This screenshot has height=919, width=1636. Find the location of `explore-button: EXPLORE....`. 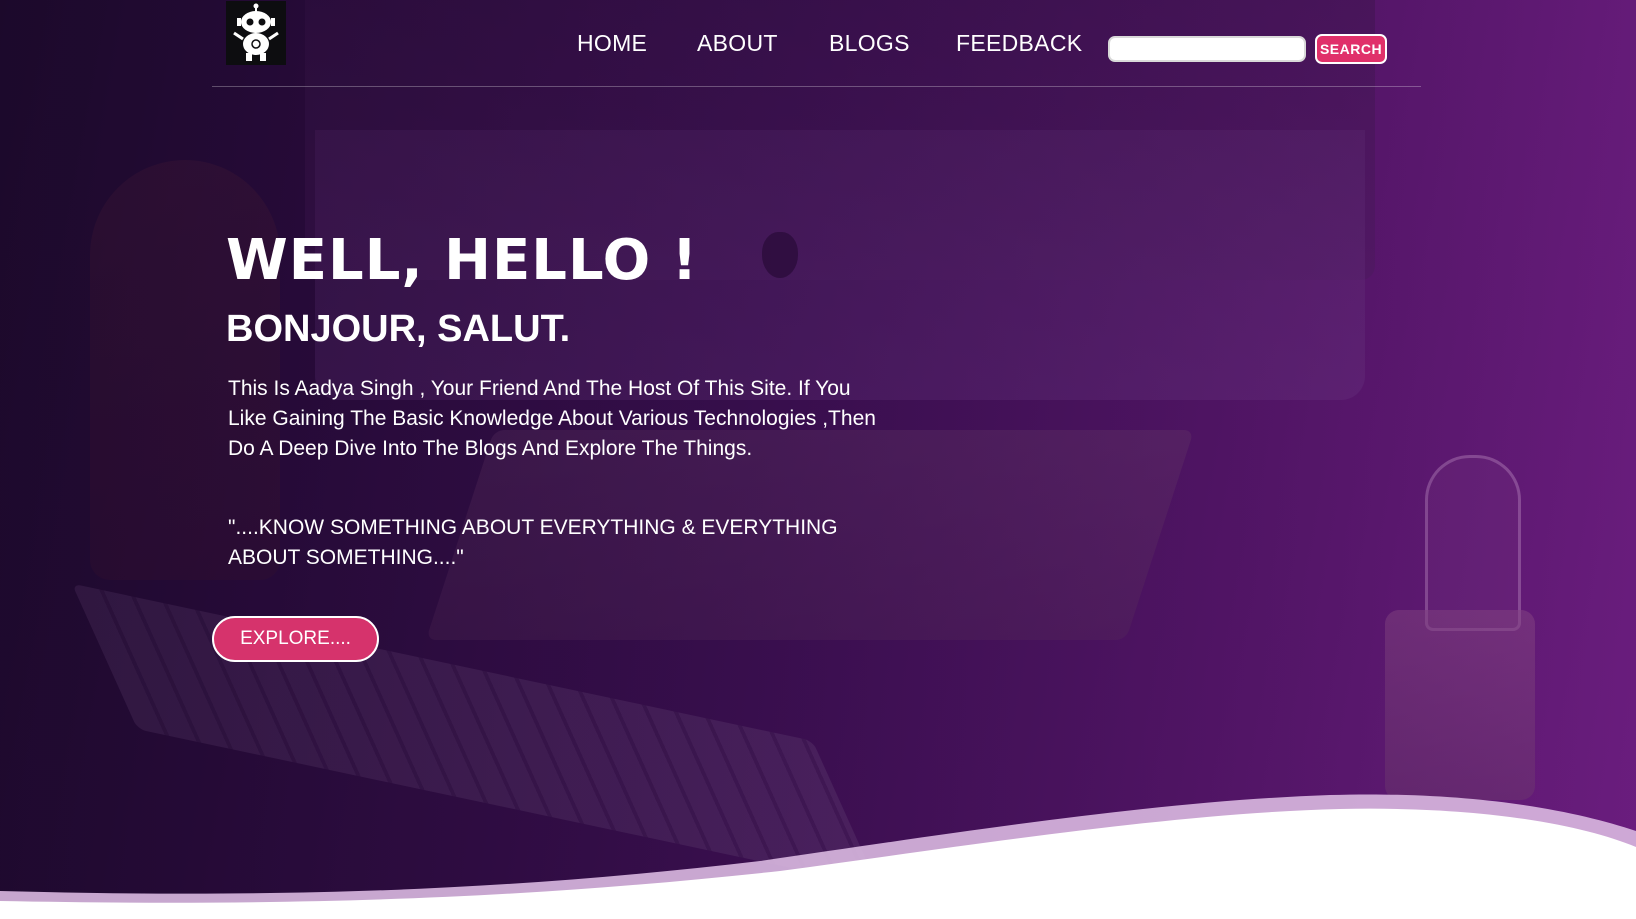

explore-button: EXPLORE.... is located at coordinates (295, 639).